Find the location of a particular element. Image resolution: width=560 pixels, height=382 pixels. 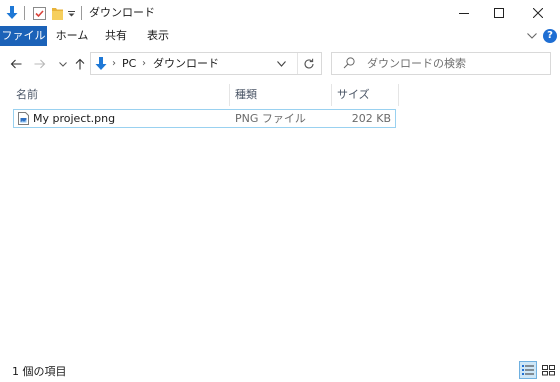

column-header-name: 名前 is located at coordinates (27, 95).